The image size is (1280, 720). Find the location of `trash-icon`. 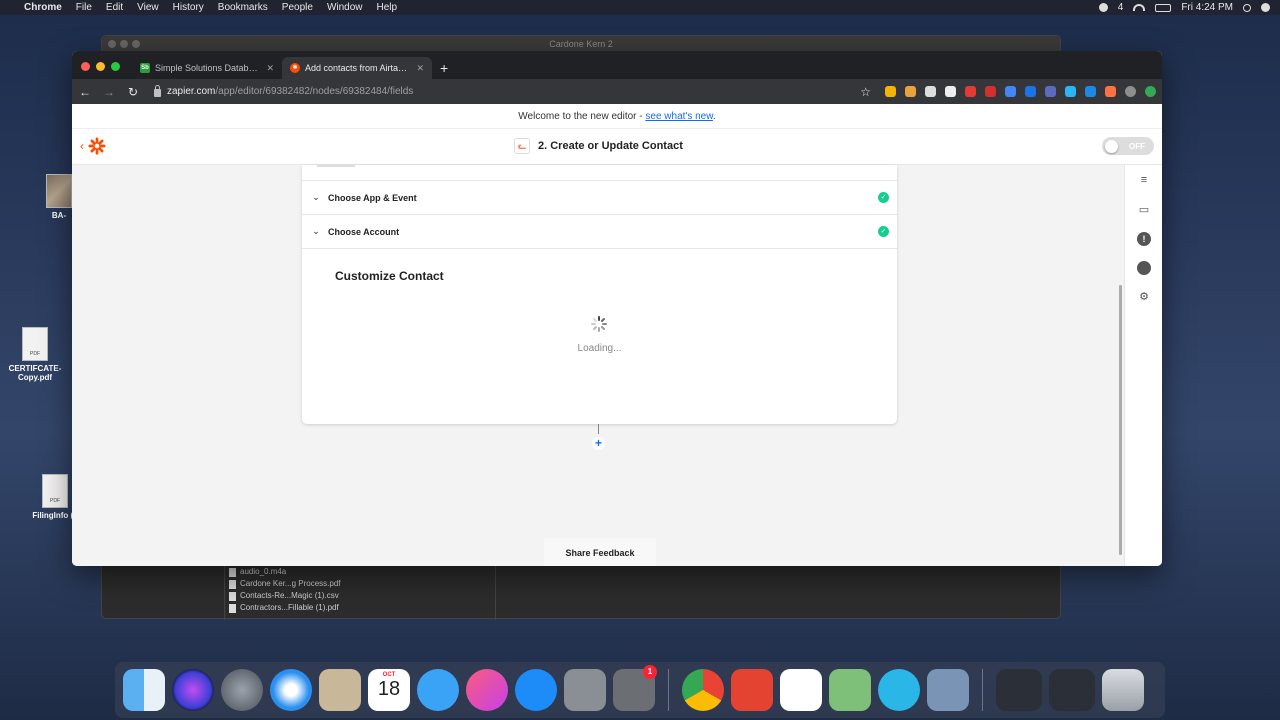

trash-icon is located at coordinates (1123, 690).